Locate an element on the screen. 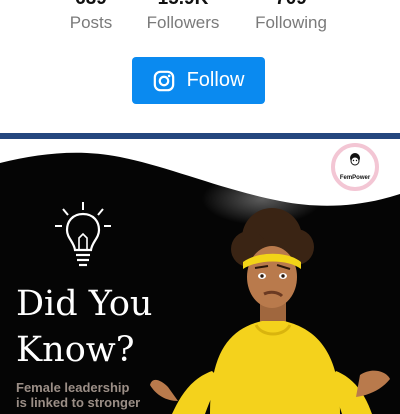 Image resolution: width=400 pixels, height=414 pixels. stat-following: 709 Following is located at coordinates (291, 18).